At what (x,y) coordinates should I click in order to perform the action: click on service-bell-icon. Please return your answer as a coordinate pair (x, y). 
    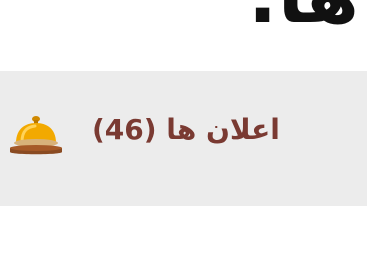
    Looking at the image, I should click on (36, 134).